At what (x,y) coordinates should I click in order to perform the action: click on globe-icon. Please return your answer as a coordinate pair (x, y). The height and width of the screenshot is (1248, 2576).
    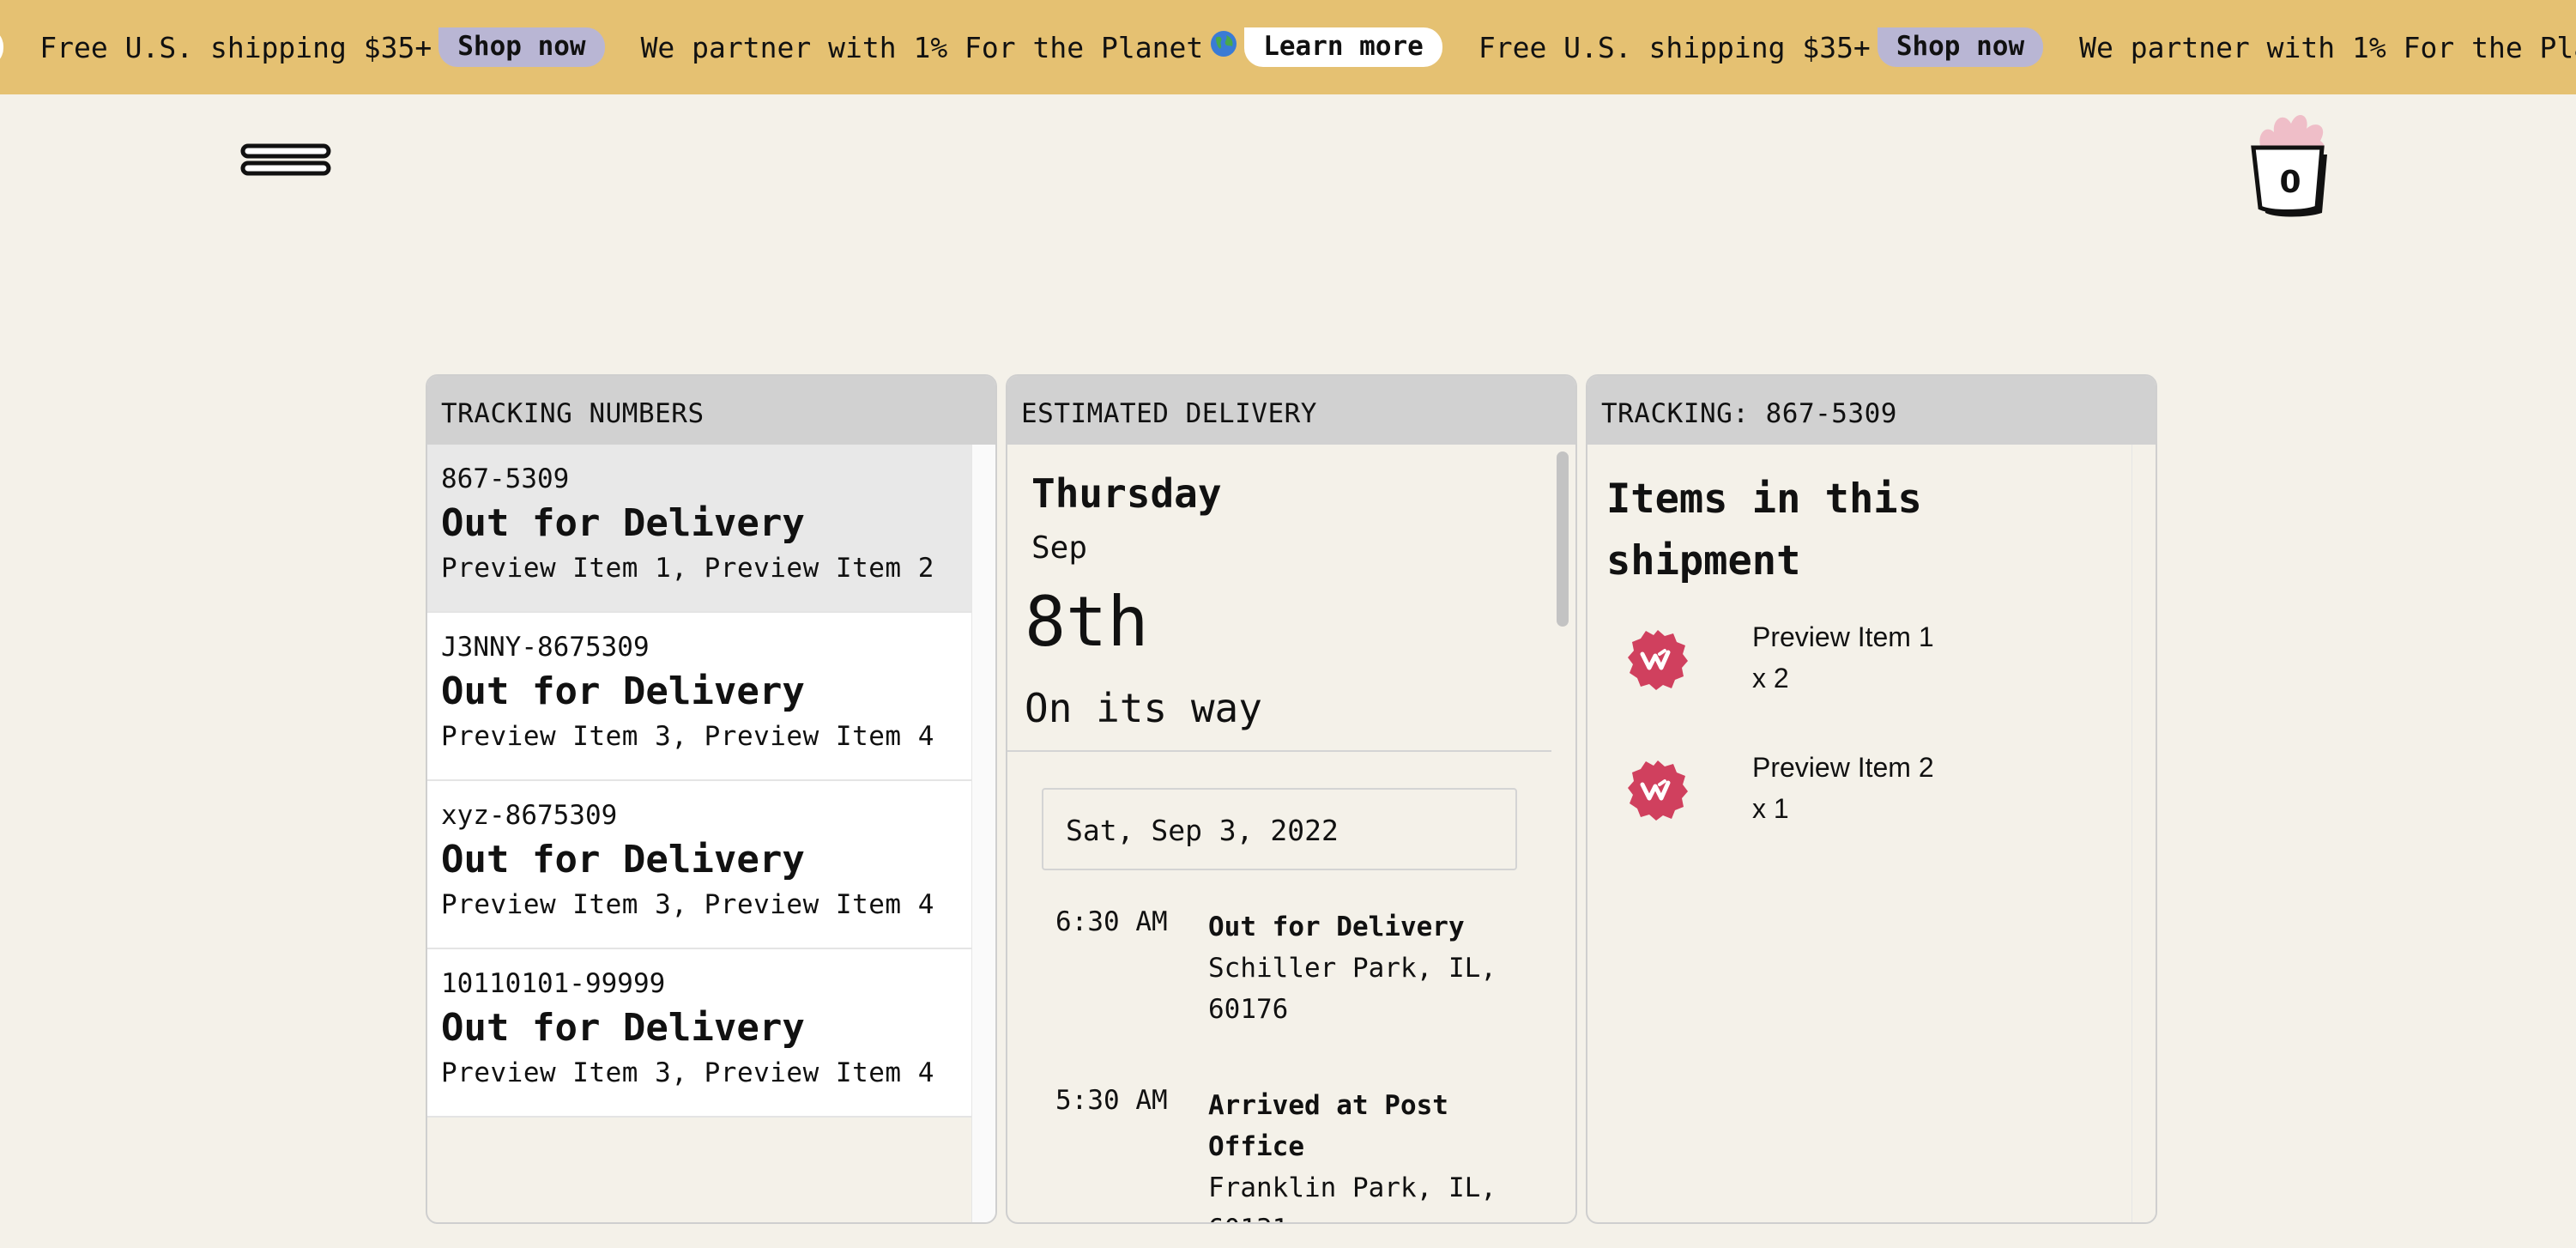
    Looking at the image, I should click on (1227, 47).